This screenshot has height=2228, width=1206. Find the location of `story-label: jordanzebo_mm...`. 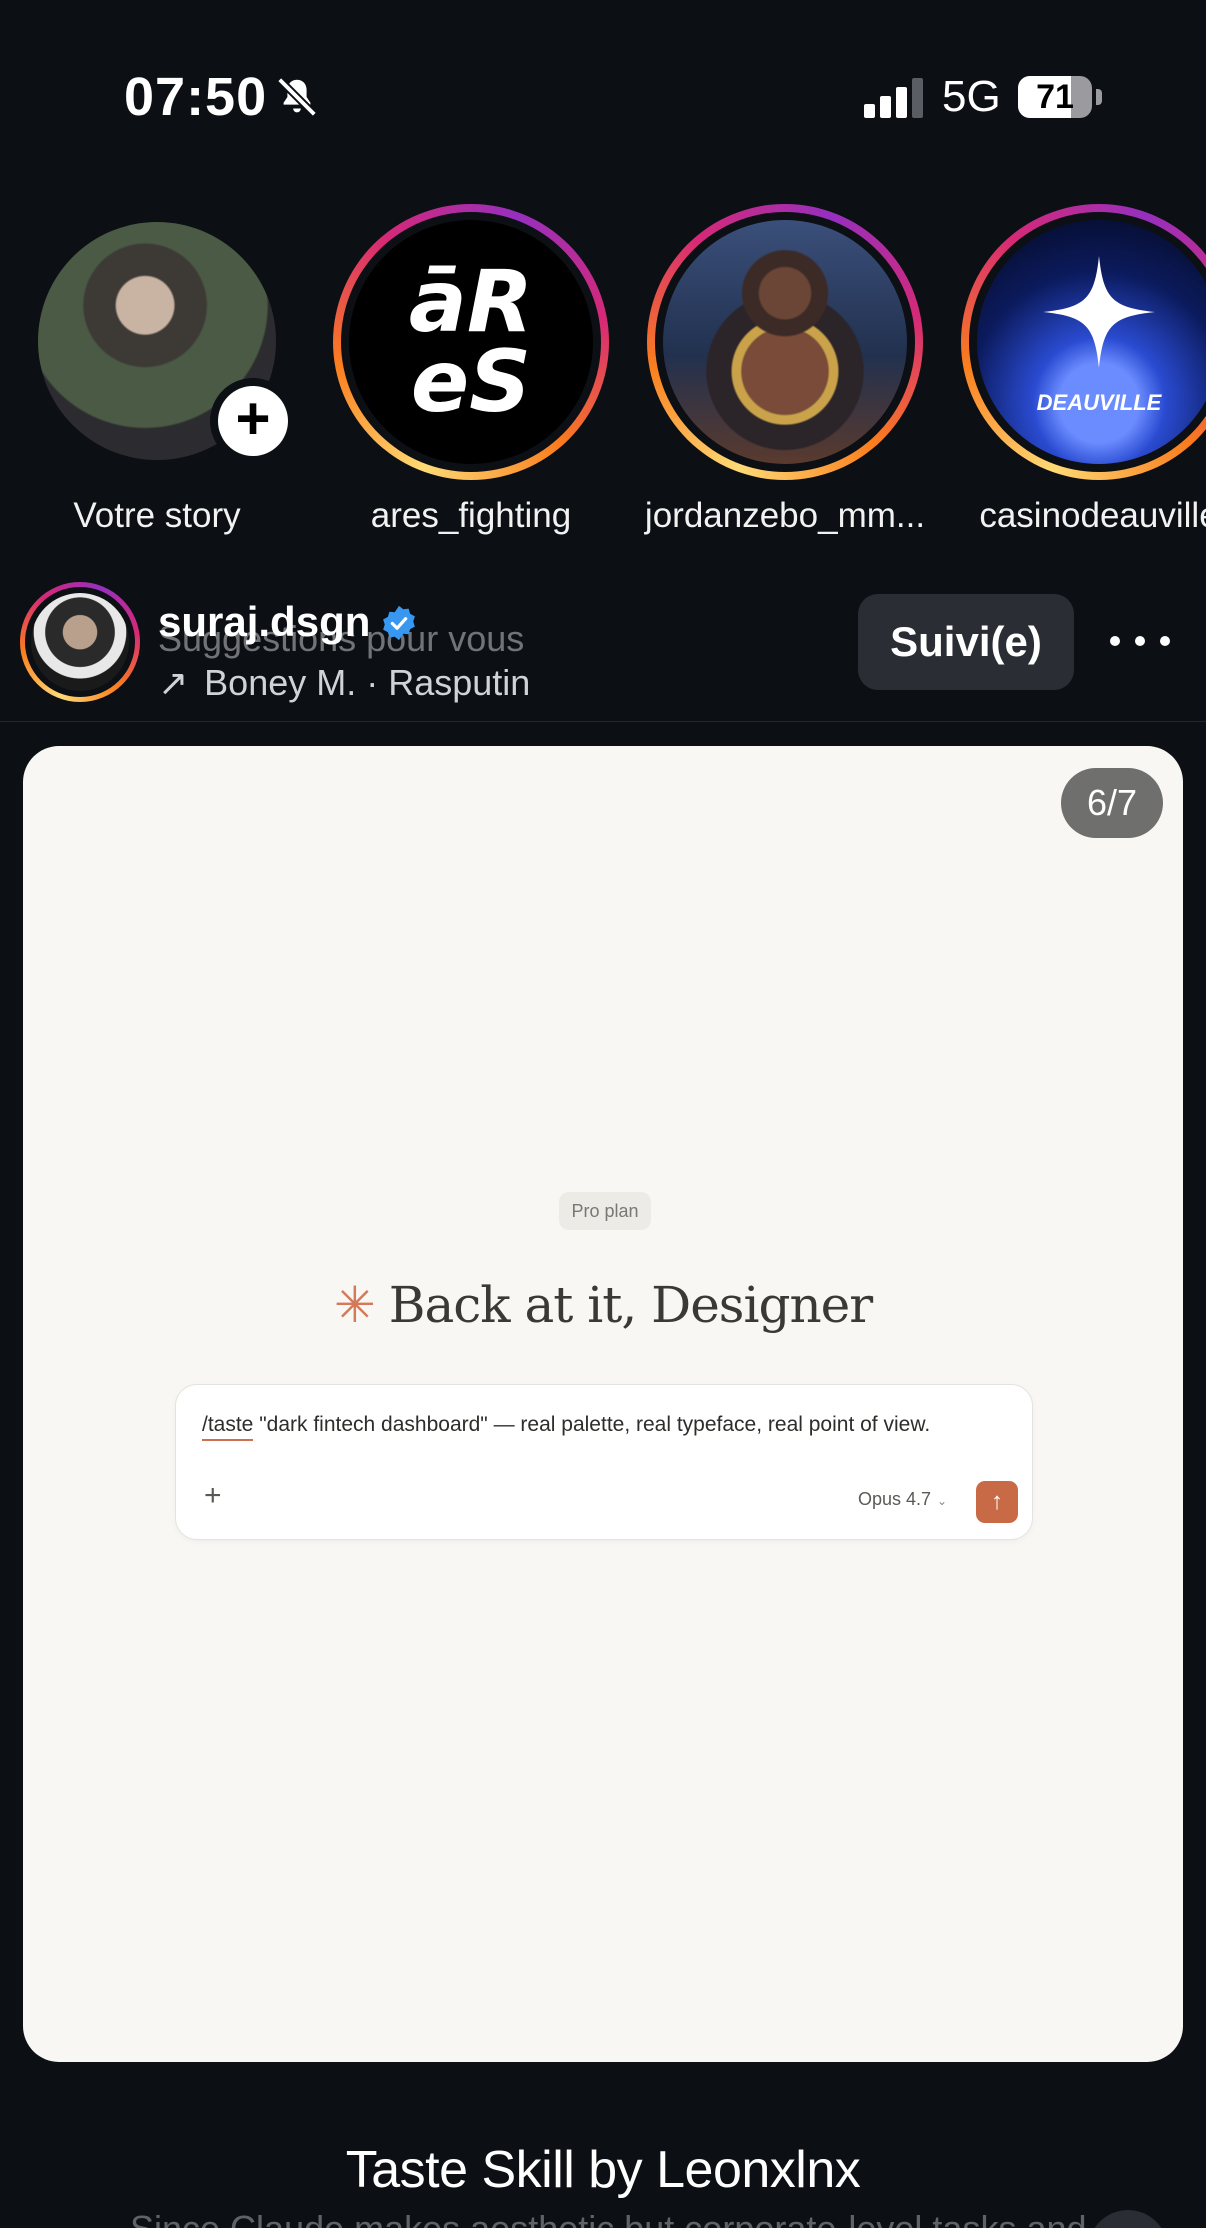

story-label: jordanzebo_mm... is located at coordinates (785, 515).